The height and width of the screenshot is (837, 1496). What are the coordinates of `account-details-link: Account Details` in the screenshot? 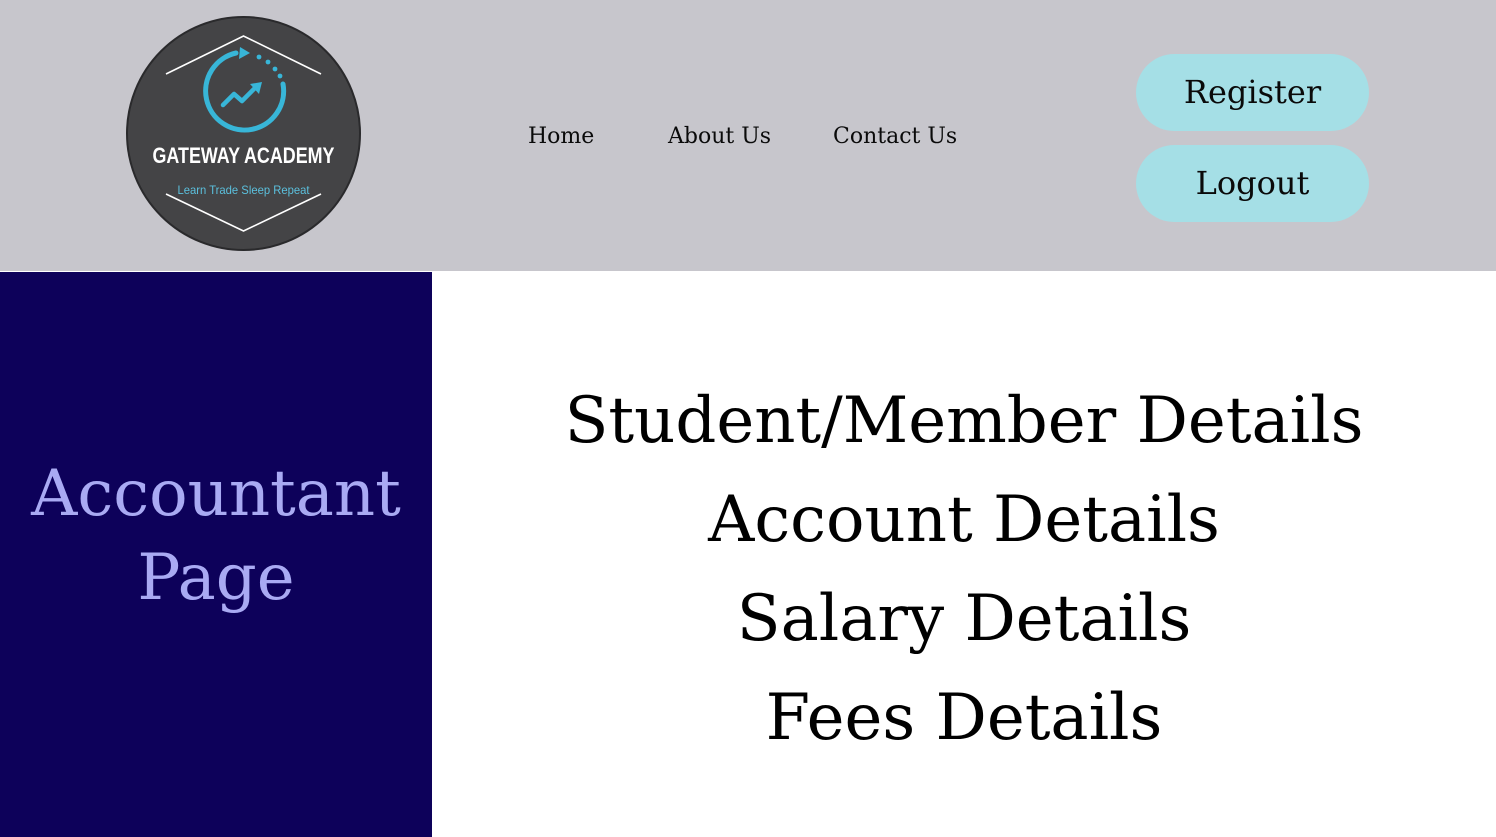 It's located at (964, 520).